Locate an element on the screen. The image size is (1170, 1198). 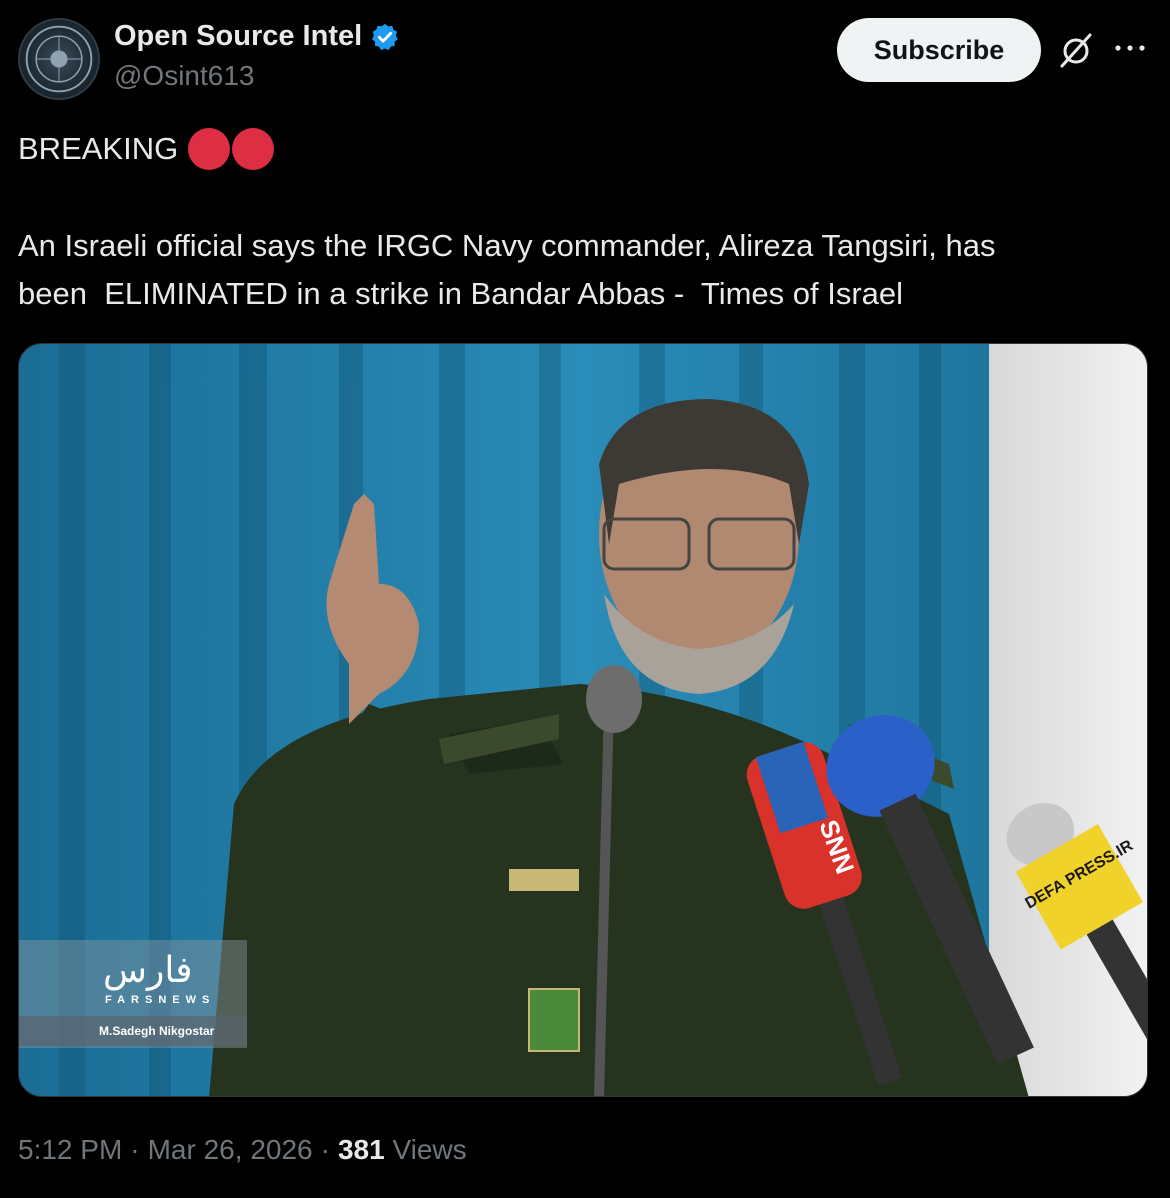
tweet-meta: 5:12 PM · Mar 26, 2026 · 381 Views is located at coordinates (242, 1150).